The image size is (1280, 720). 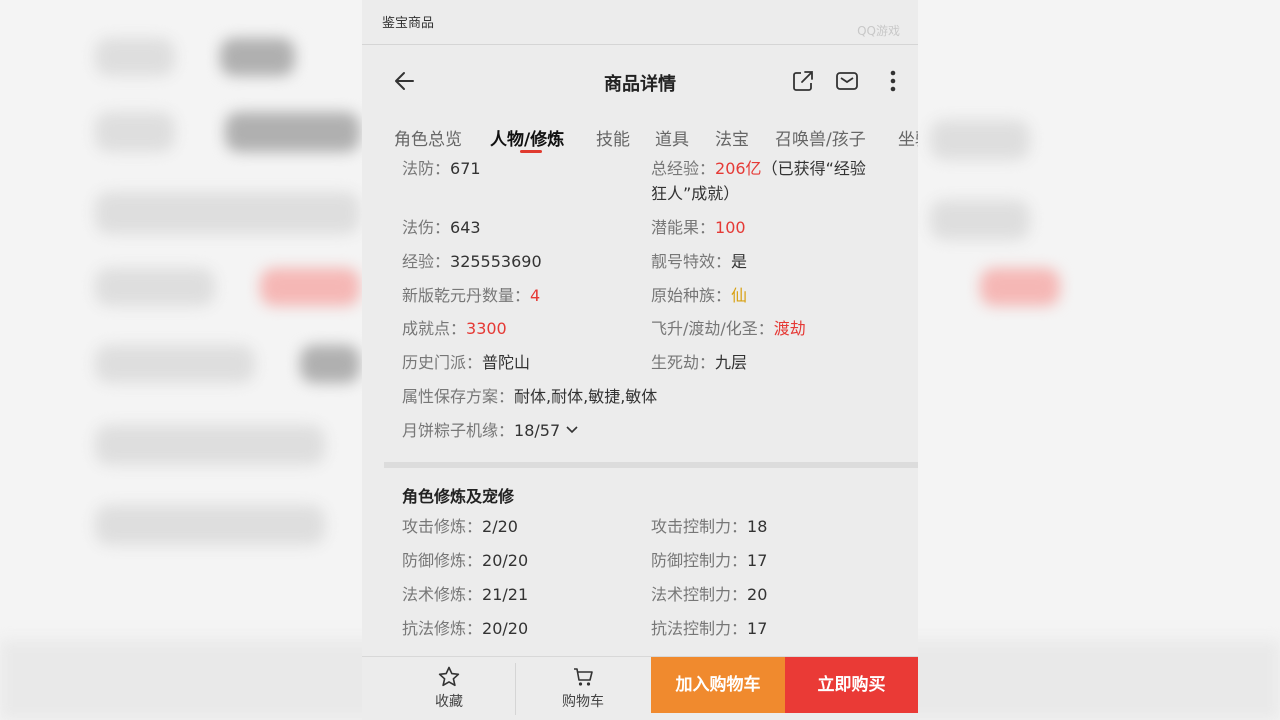 I want to click on stat-exp: 经验：325553690, so click(x=472, y=261).